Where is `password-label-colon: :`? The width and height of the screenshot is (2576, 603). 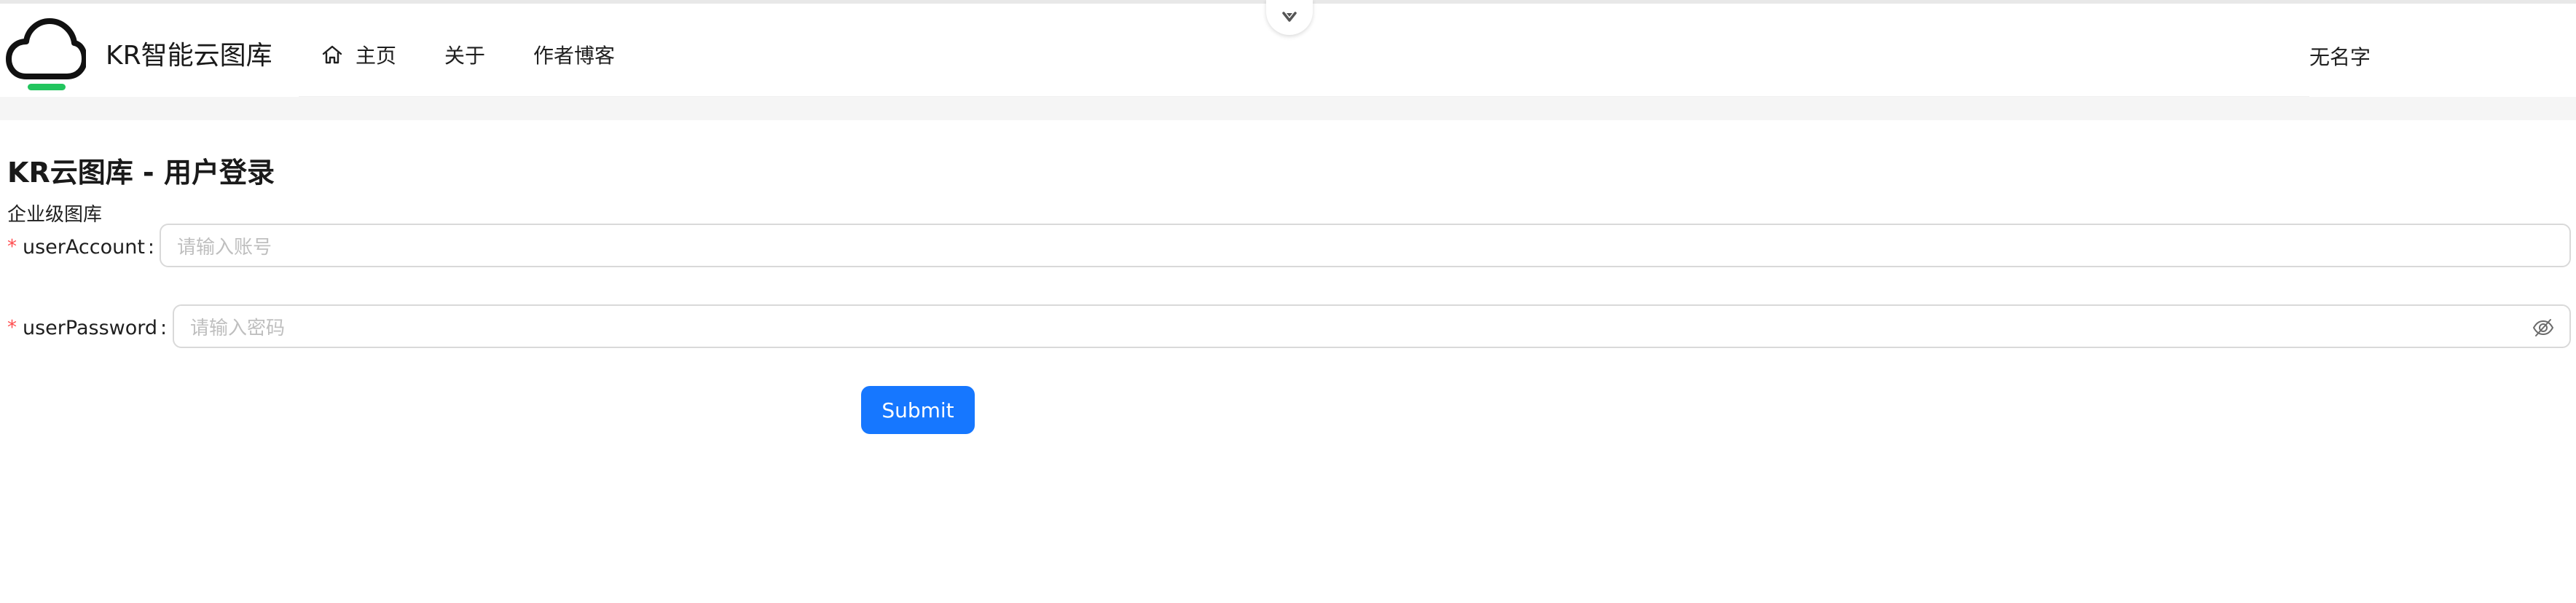
password-label-colon: : is located at coordinates (164, 327).